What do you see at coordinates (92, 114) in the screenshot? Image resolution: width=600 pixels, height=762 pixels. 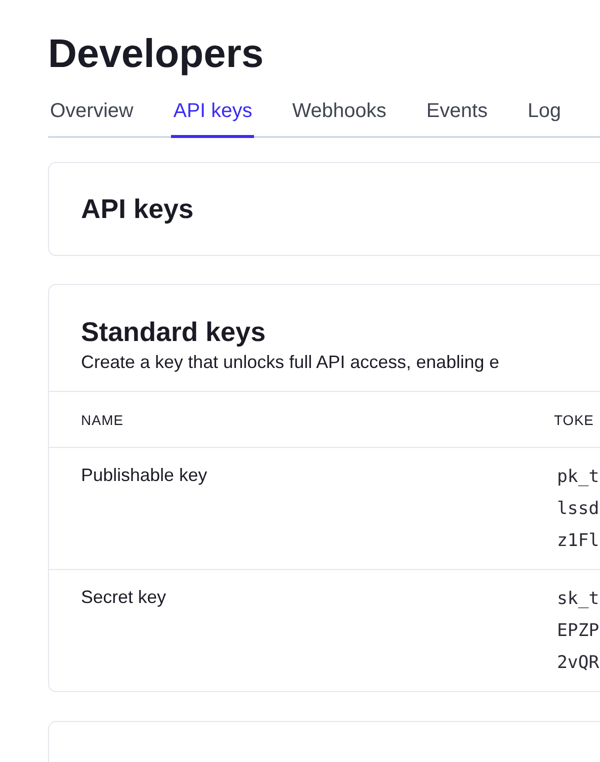 I see `tab: Overview` at bounding box center [92, 114].